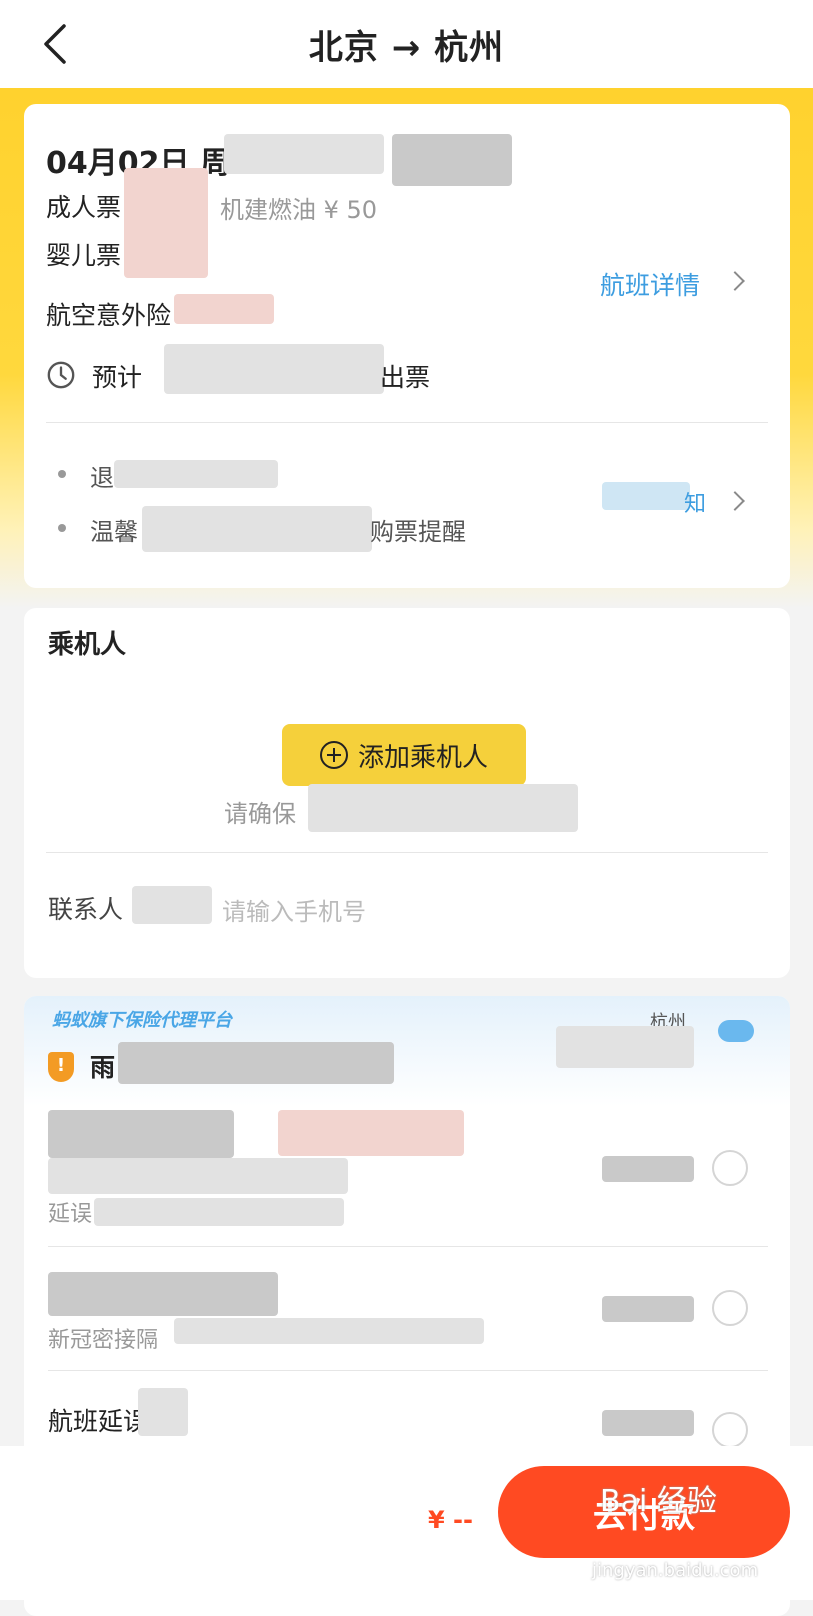 This screenshot has height=1616, width=813. Describe the element at coordinates (117, 377) in the screenshot. I see `ticketing-eta-prefix: 预计` at that location.